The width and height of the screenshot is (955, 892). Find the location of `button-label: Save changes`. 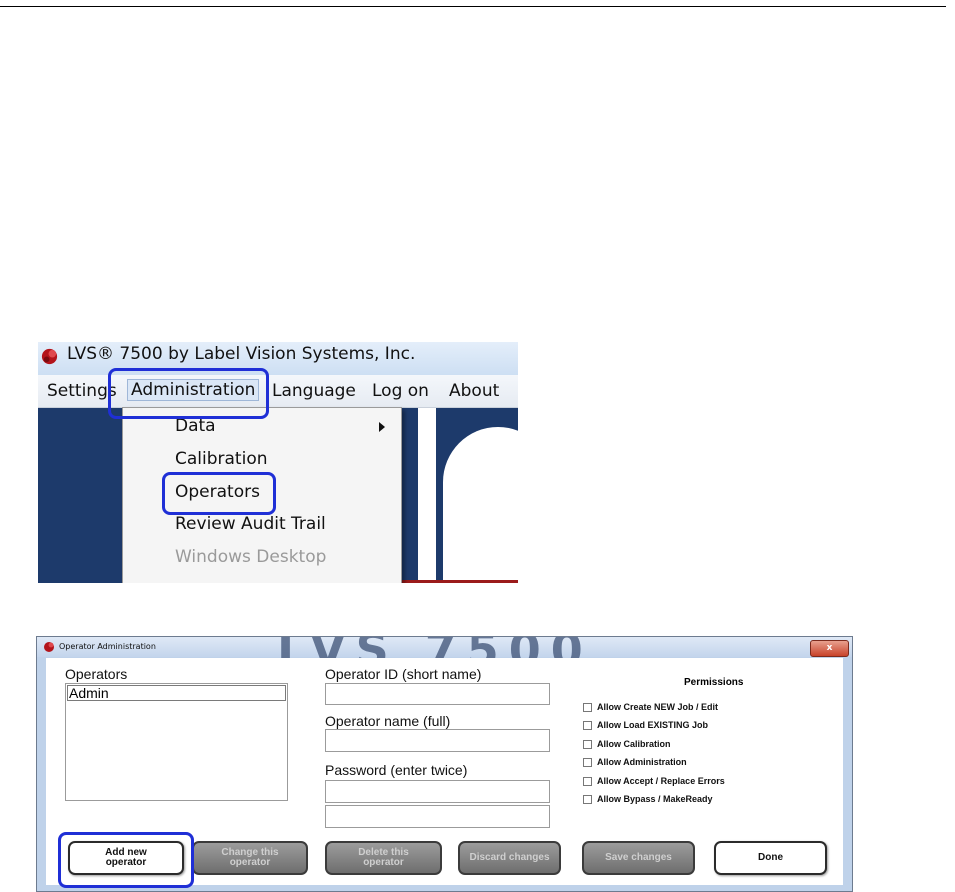

button-label: Save changes is located at coordinates (638, 857).